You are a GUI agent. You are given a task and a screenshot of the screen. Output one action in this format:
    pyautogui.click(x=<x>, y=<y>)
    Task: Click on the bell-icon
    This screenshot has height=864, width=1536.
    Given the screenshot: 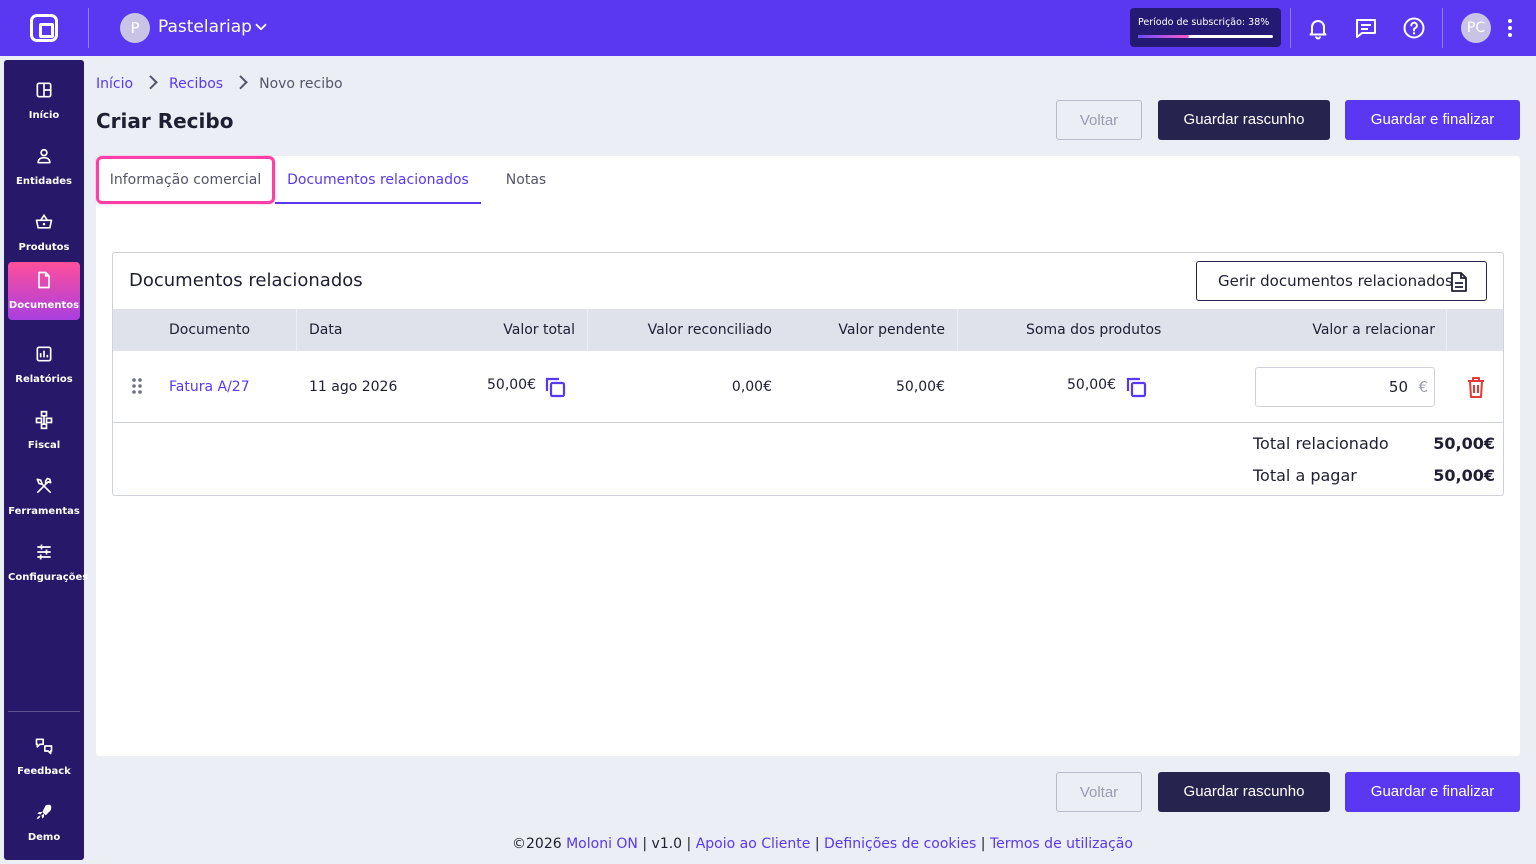 What is the action you would take?
    pyautogui.click(x=1318, y=28)
    